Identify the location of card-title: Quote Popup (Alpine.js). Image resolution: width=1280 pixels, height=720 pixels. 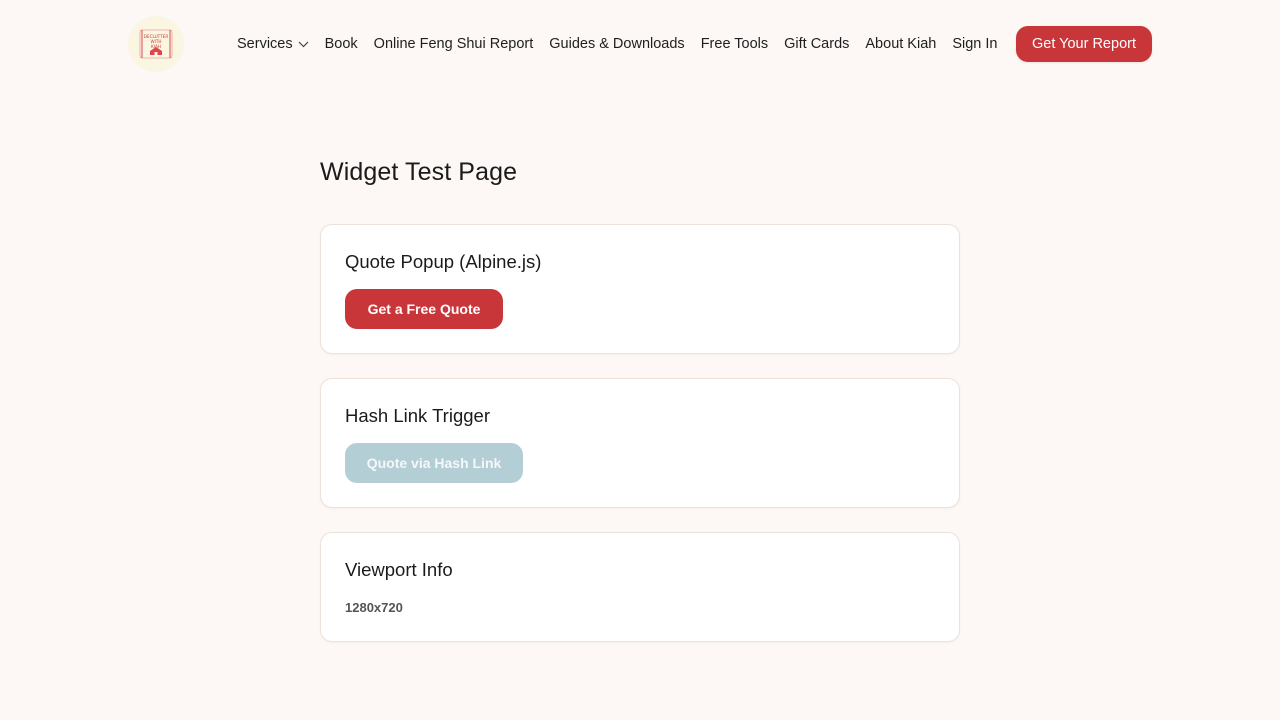
(443, 261).